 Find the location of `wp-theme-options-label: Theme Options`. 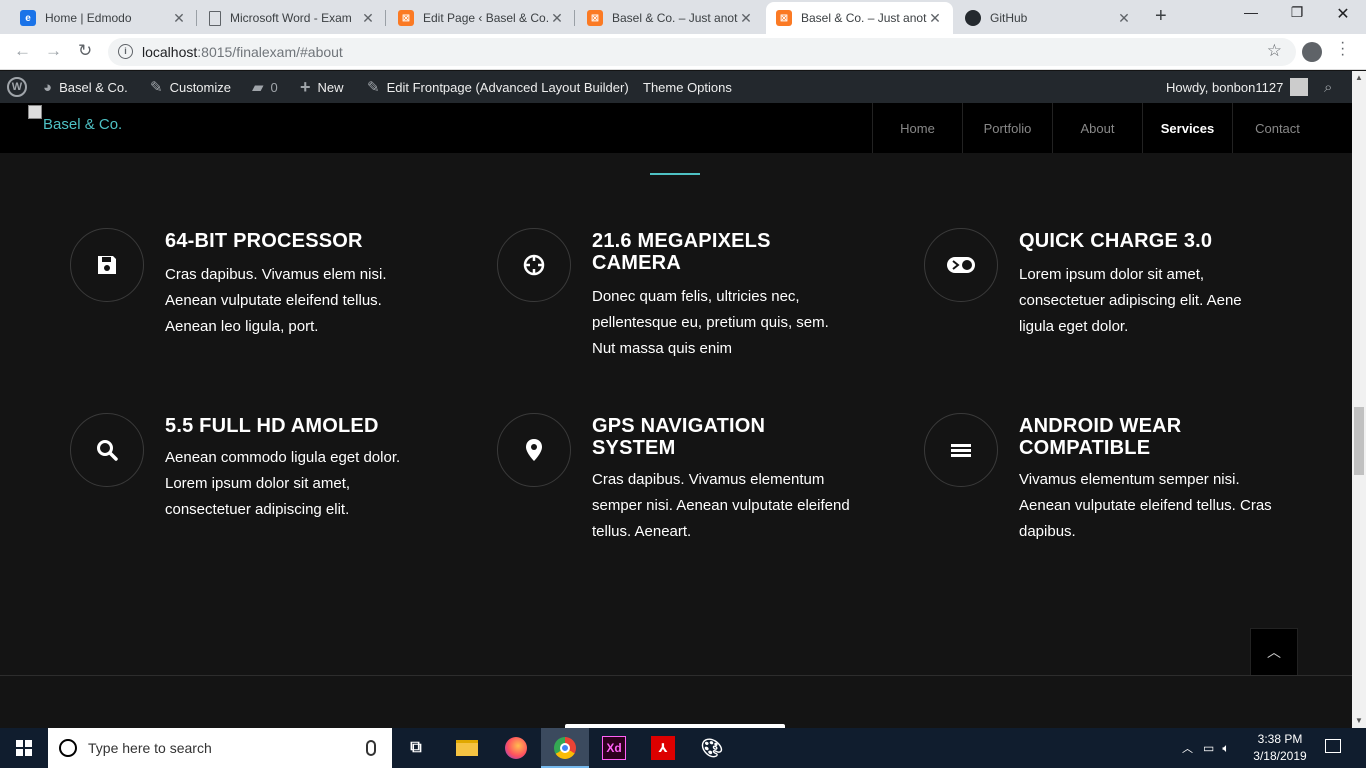

wp-theme-options-label: Theme Options is located at coordinates (687, 87).